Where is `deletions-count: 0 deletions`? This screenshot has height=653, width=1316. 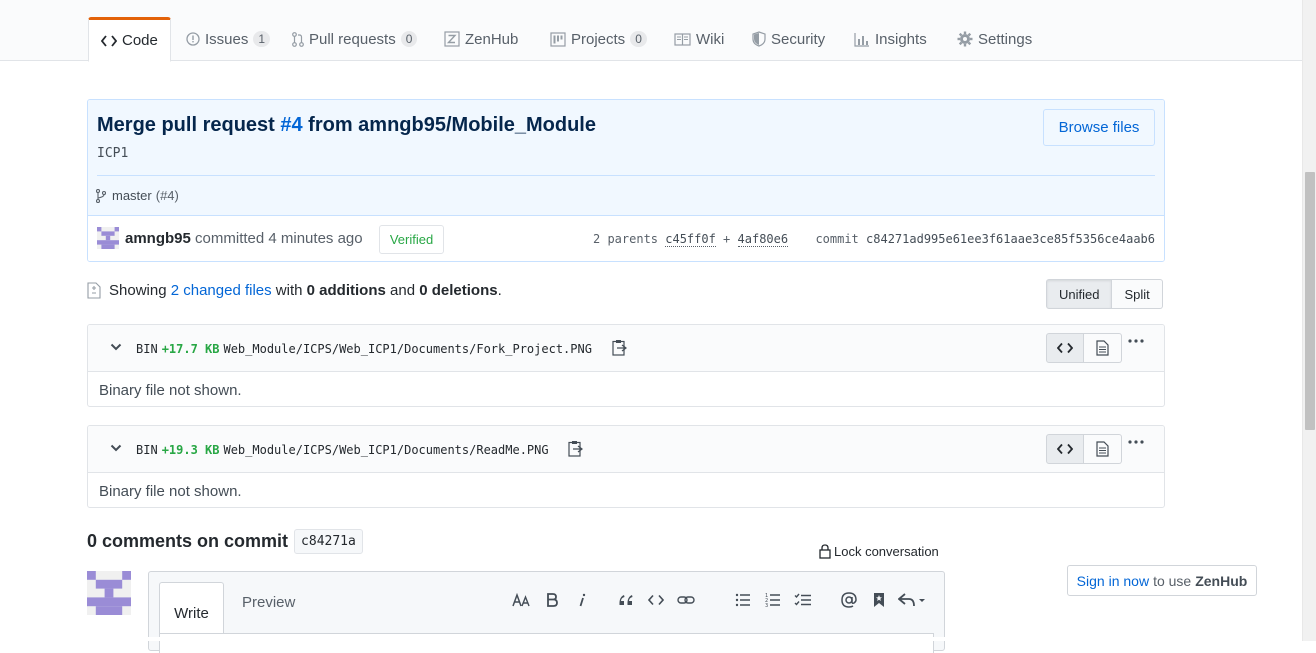
deletions-count: 0 deletions is located at coordinates (458, 290).